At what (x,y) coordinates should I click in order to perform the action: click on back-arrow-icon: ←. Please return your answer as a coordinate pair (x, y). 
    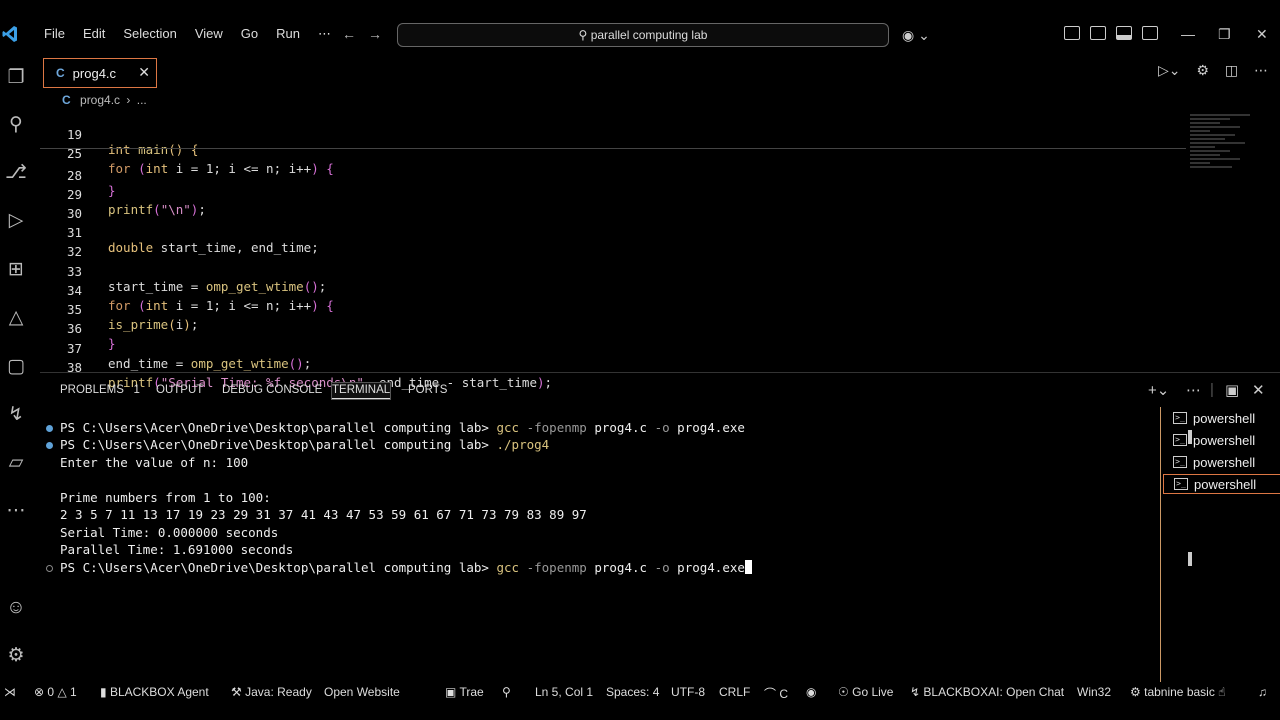
    Looking at the image, I should click on (349, 34).